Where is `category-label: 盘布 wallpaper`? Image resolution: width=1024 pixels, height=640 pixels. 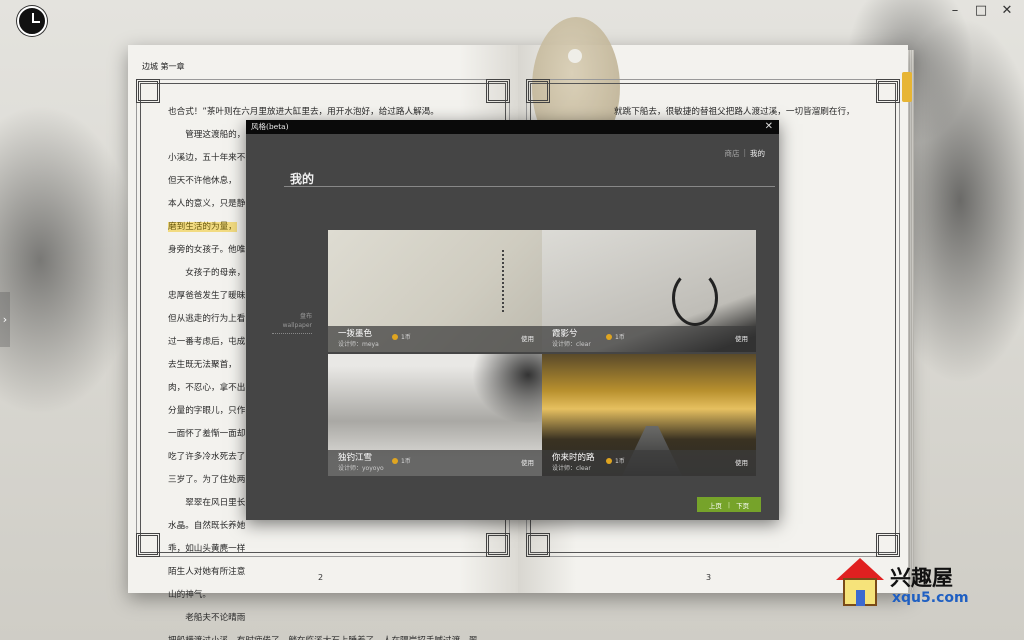 category-label: 盘布 wallpaper is located at coordinates (292, 323).